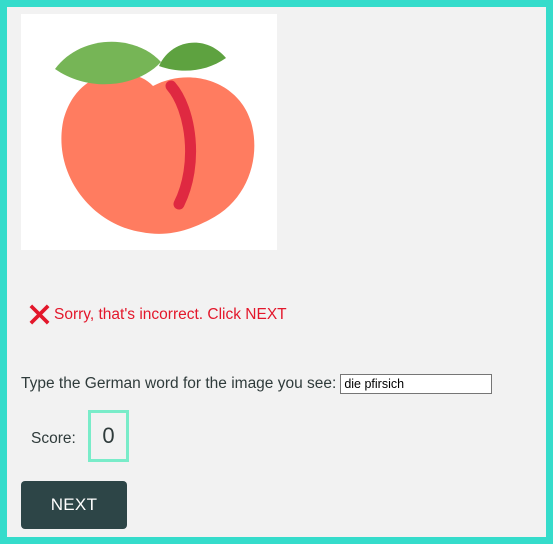 This screenshot has width=553, height=544. I want to click on feedback-message: Sorry, that's incorrect. Click NEXT, so click(158, 314).